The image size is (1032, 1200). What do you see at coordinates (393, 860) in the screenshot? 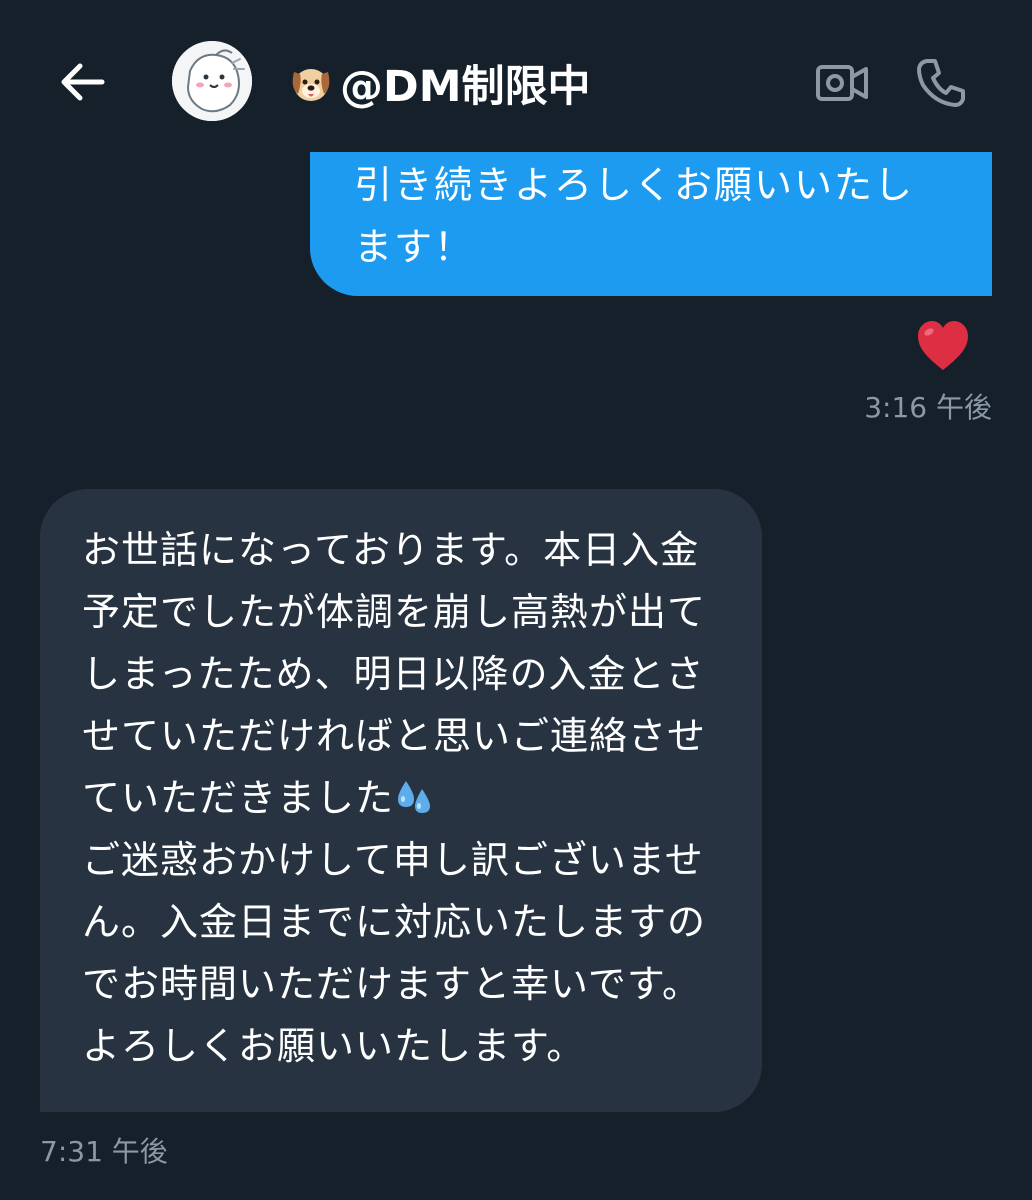
I see `received-message-line: ご迷惑おかけして申し訳ございませ` at bounding box center [393, 860].